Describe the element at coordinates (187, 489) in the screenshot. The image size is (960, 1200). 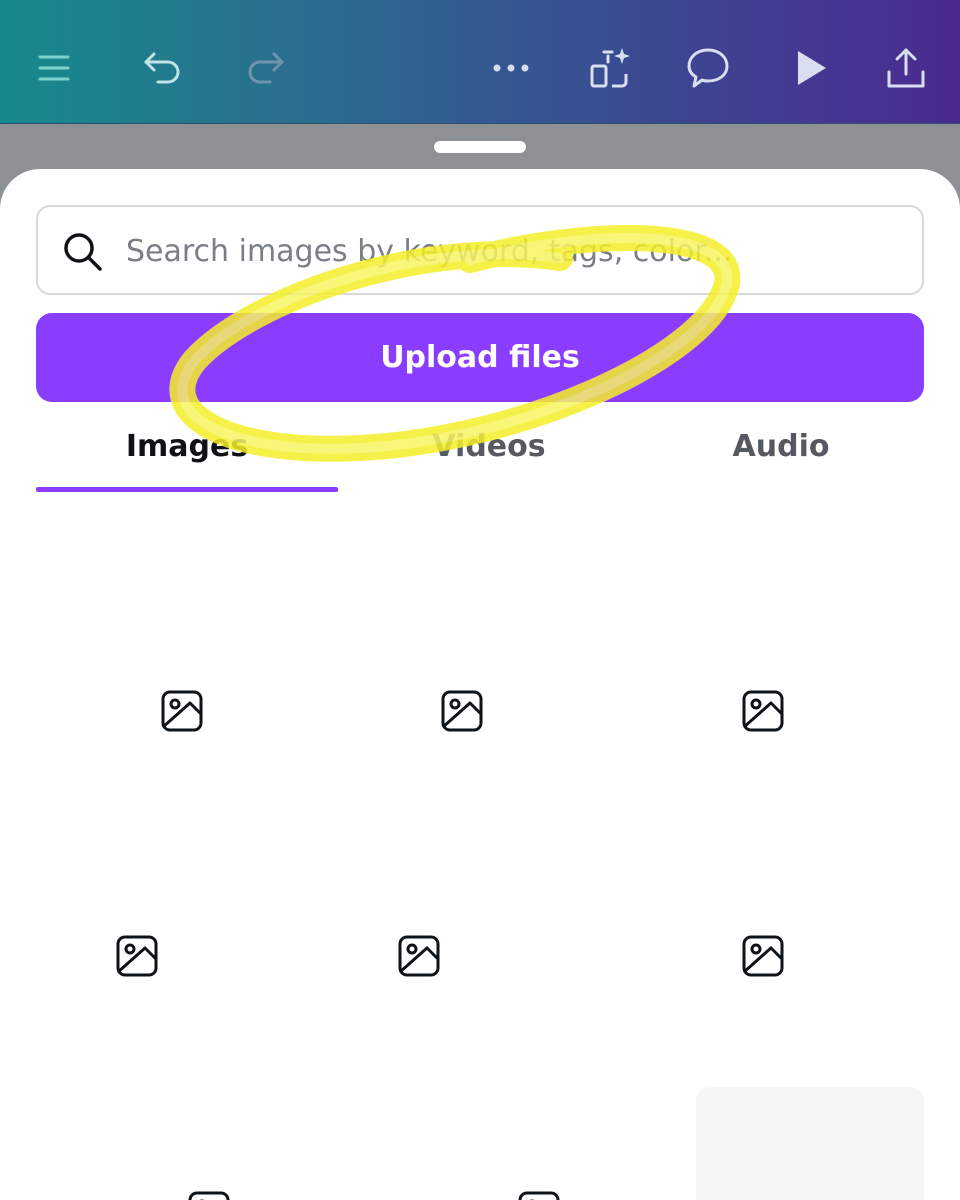
I see `active-tab-indicator` at that location.